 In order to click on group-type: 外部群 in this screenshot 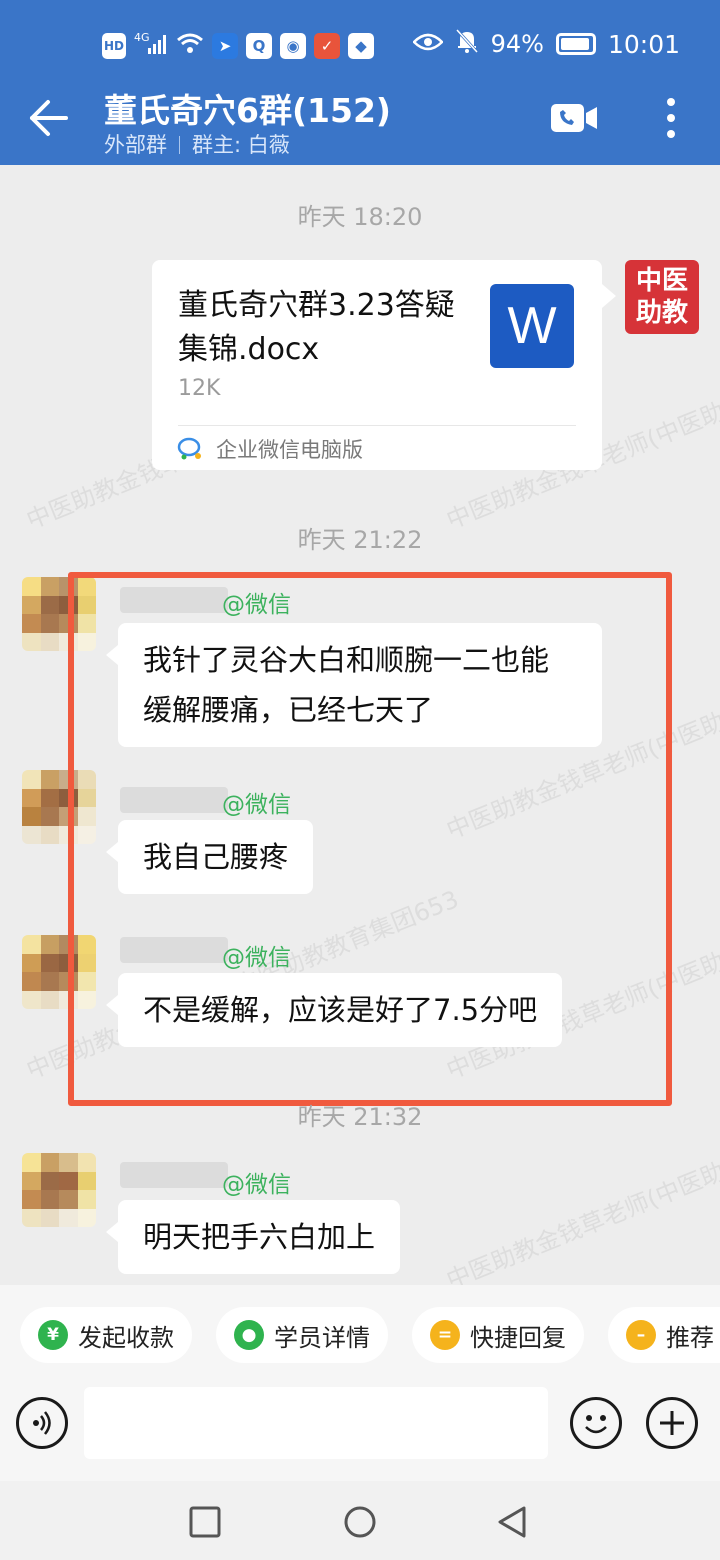, I will do `click(135, 145)`.